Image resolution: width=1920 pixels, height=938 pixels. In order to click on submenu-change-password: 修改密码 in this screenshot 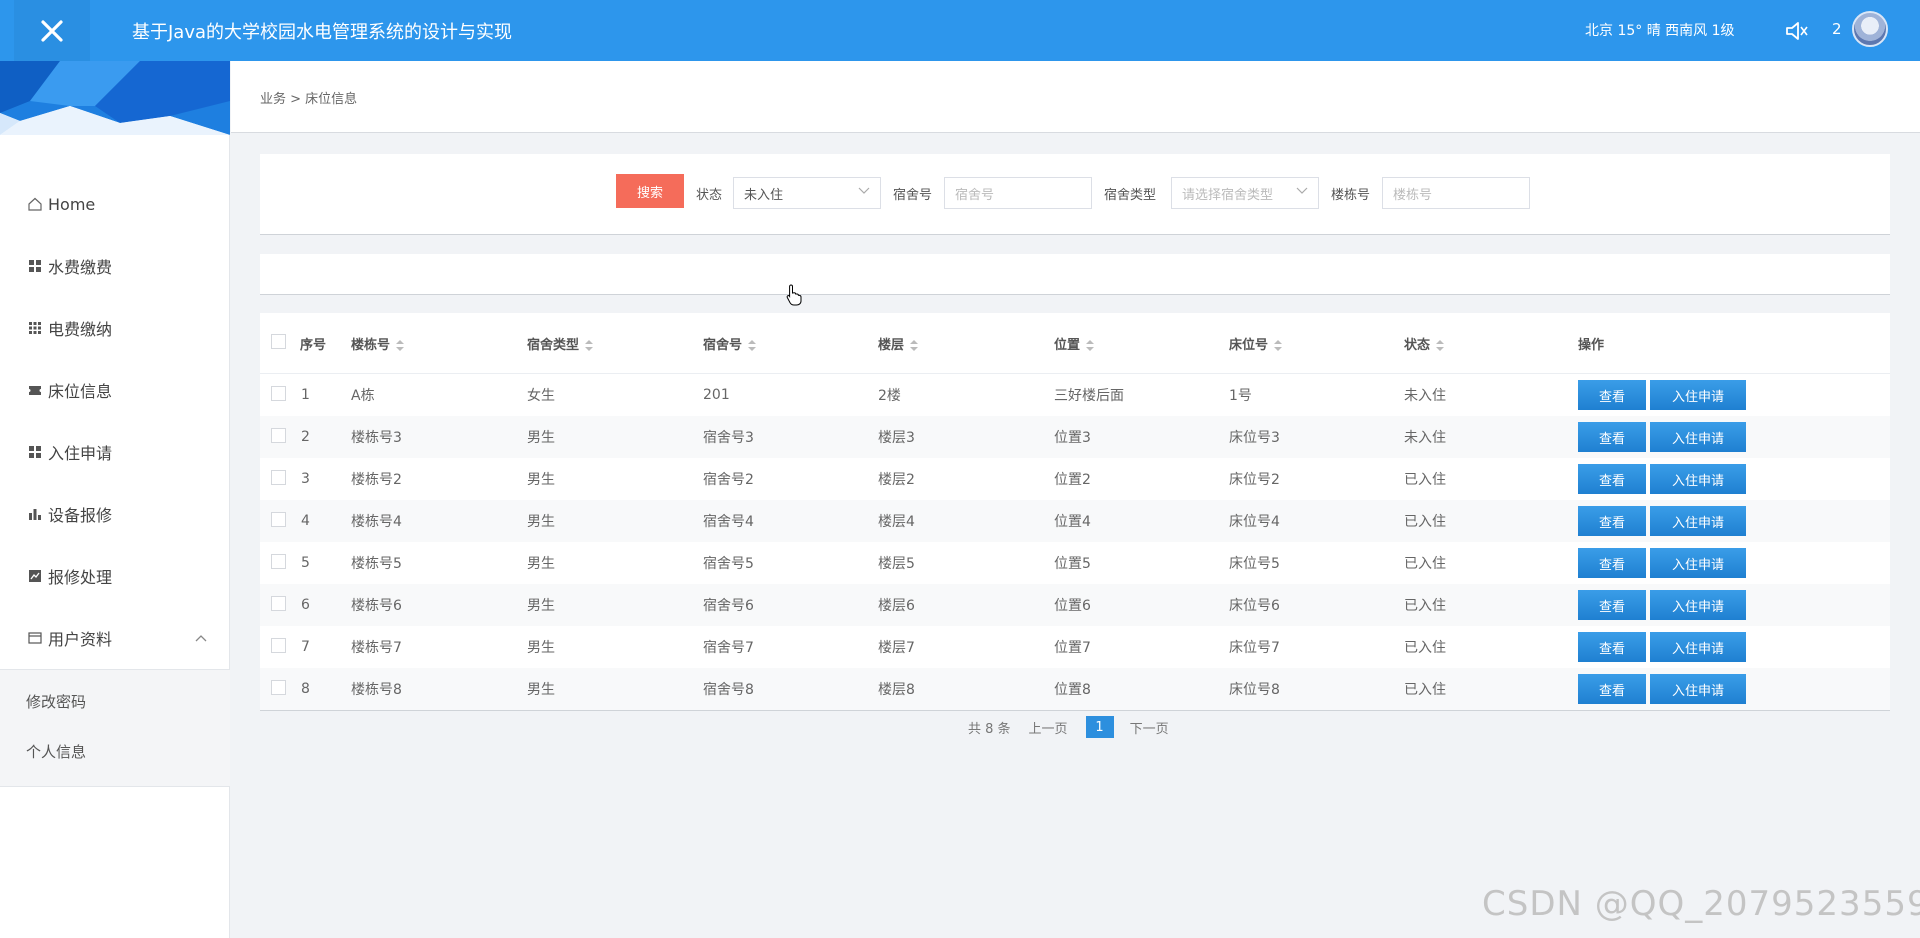, I will do `click(115, 701)`.